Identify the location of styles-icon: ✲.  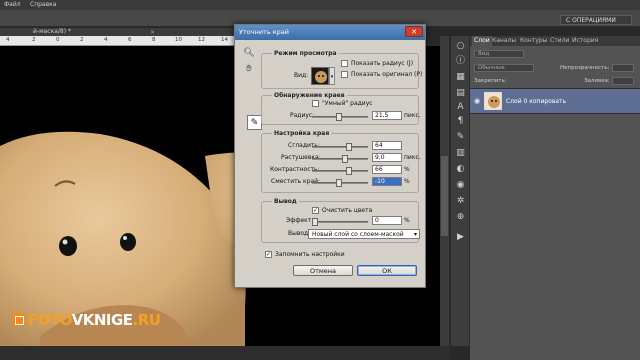
(460, 201).